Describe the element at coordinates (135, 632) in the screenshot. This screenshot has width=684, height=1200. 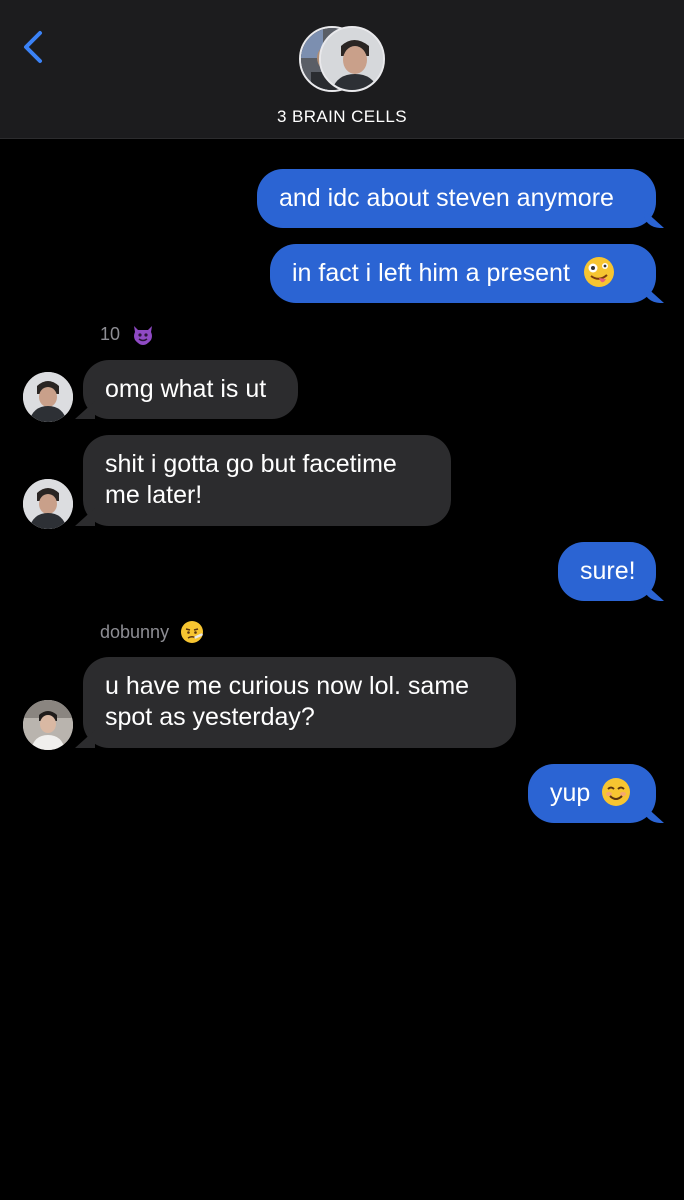
I see `sender-name: dobunny` at that location.